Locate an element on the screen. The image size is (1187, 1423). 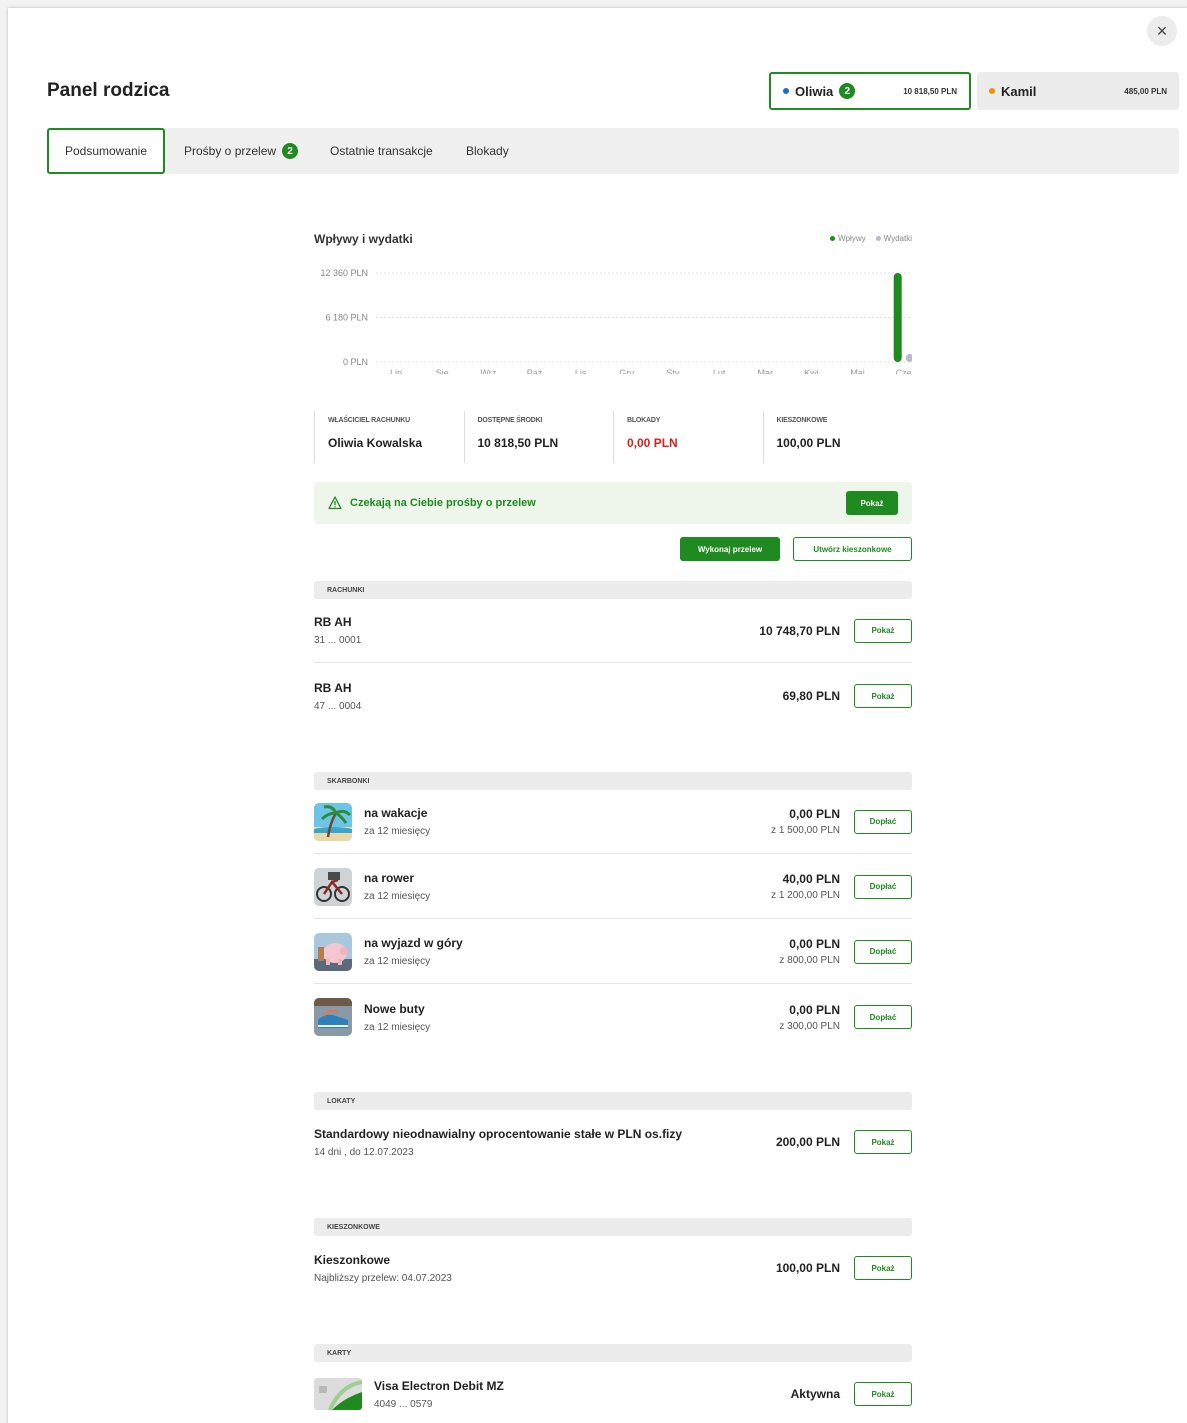
x-tick-label: Wrz is located at coordinates (488, 371).